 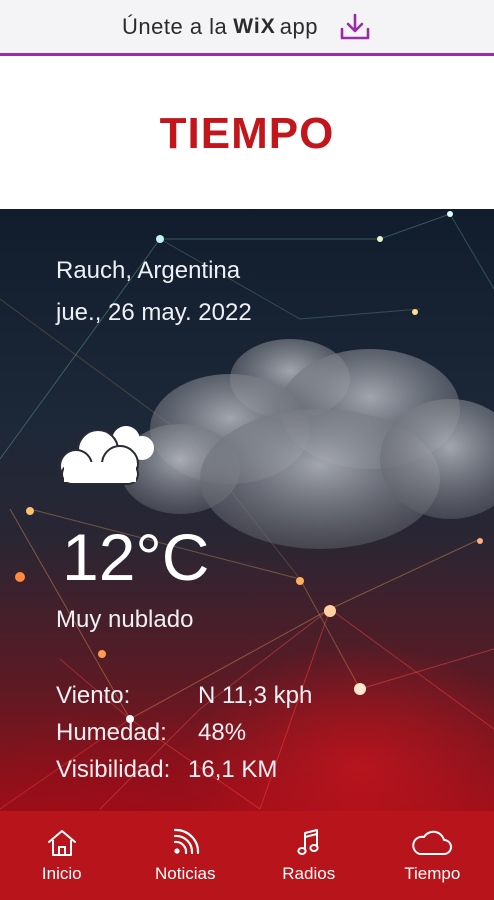 What do you see at coordinates (233, 769) in the screenshot?
I see `visibility-value: 16,1 KM` at bounding box center [233, 769].